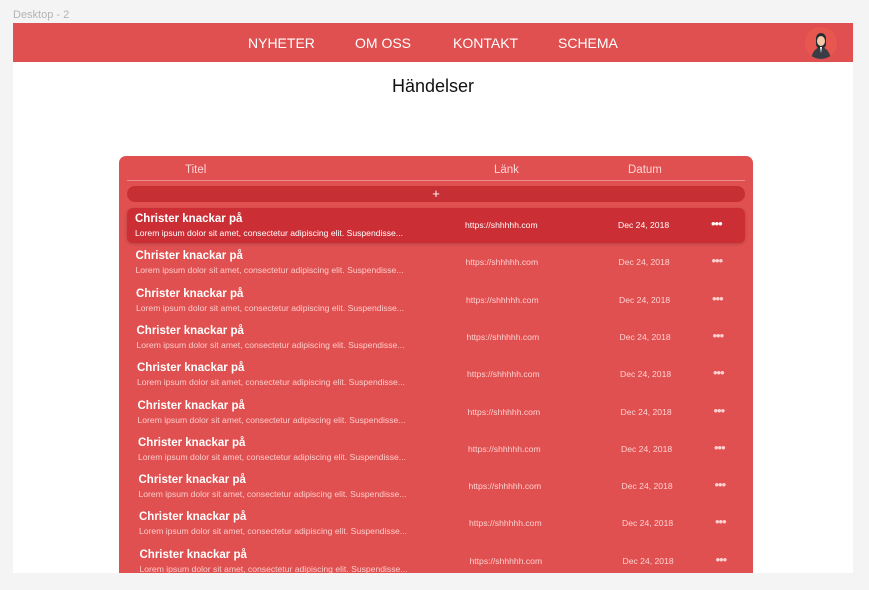  Describe the element at coordinates (506, 170) in the screenshot. I see `column-header-link: Länk` at that location.